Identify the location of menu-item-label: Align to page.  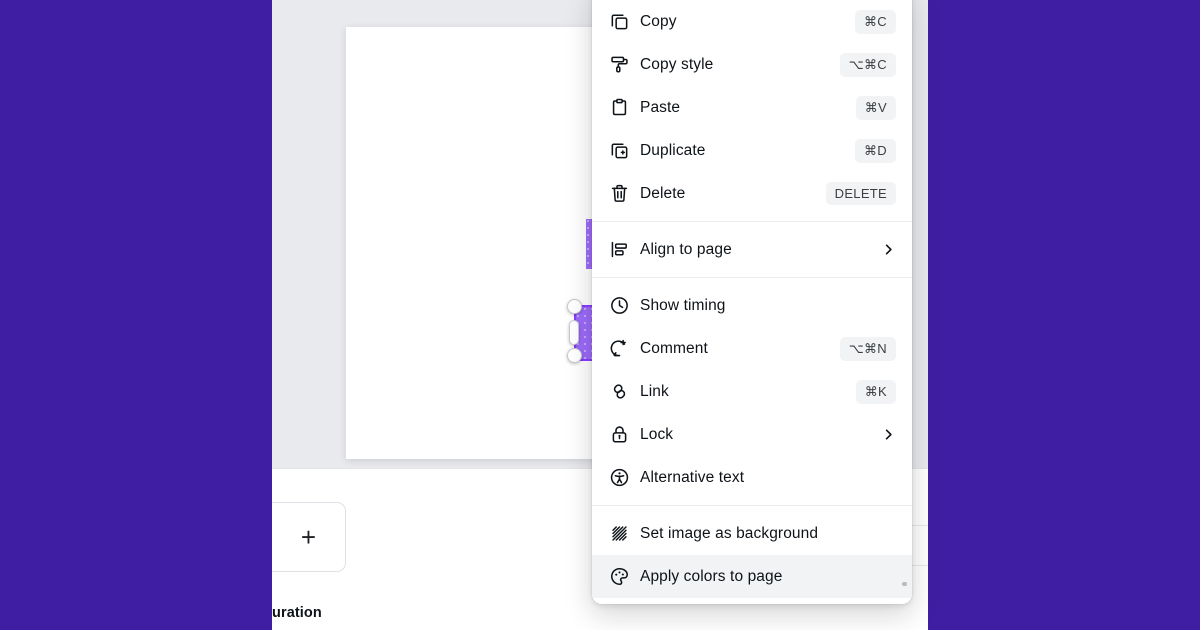
(686, 249).